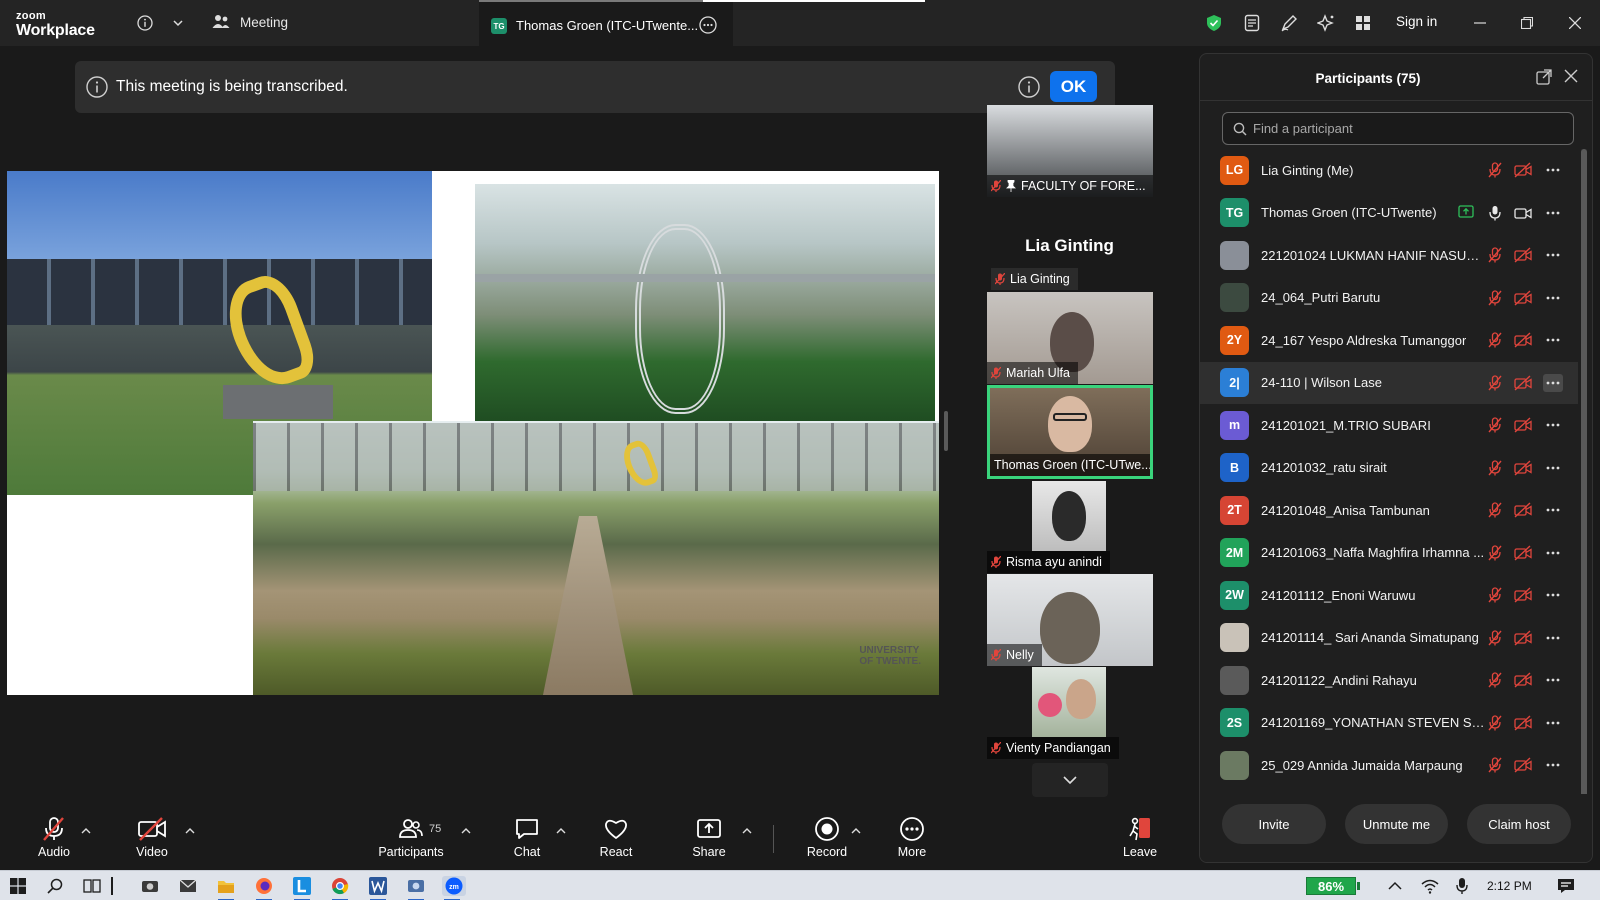  I want to click on more-button: More, so click(912, 838).